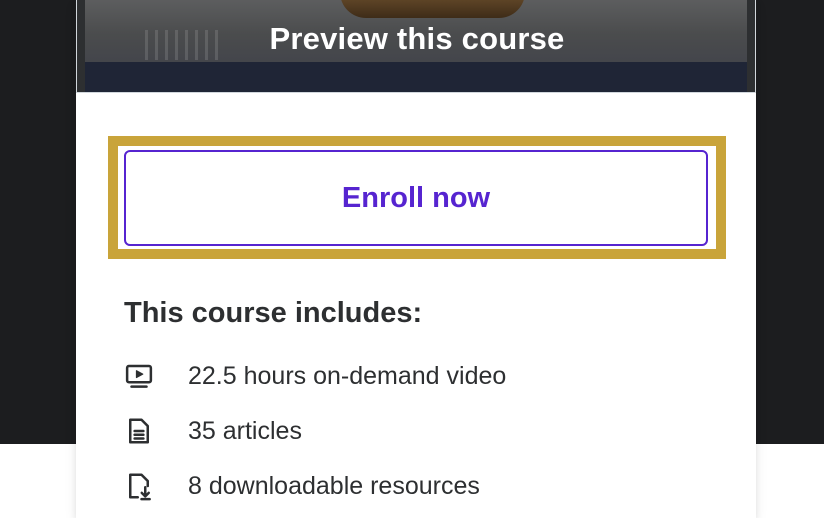 The height and width of the screenshot is (518, 824). Describe the element at coordinates (432, 9) in the screenshot. I see `preview-thumbnail-object` at that location.